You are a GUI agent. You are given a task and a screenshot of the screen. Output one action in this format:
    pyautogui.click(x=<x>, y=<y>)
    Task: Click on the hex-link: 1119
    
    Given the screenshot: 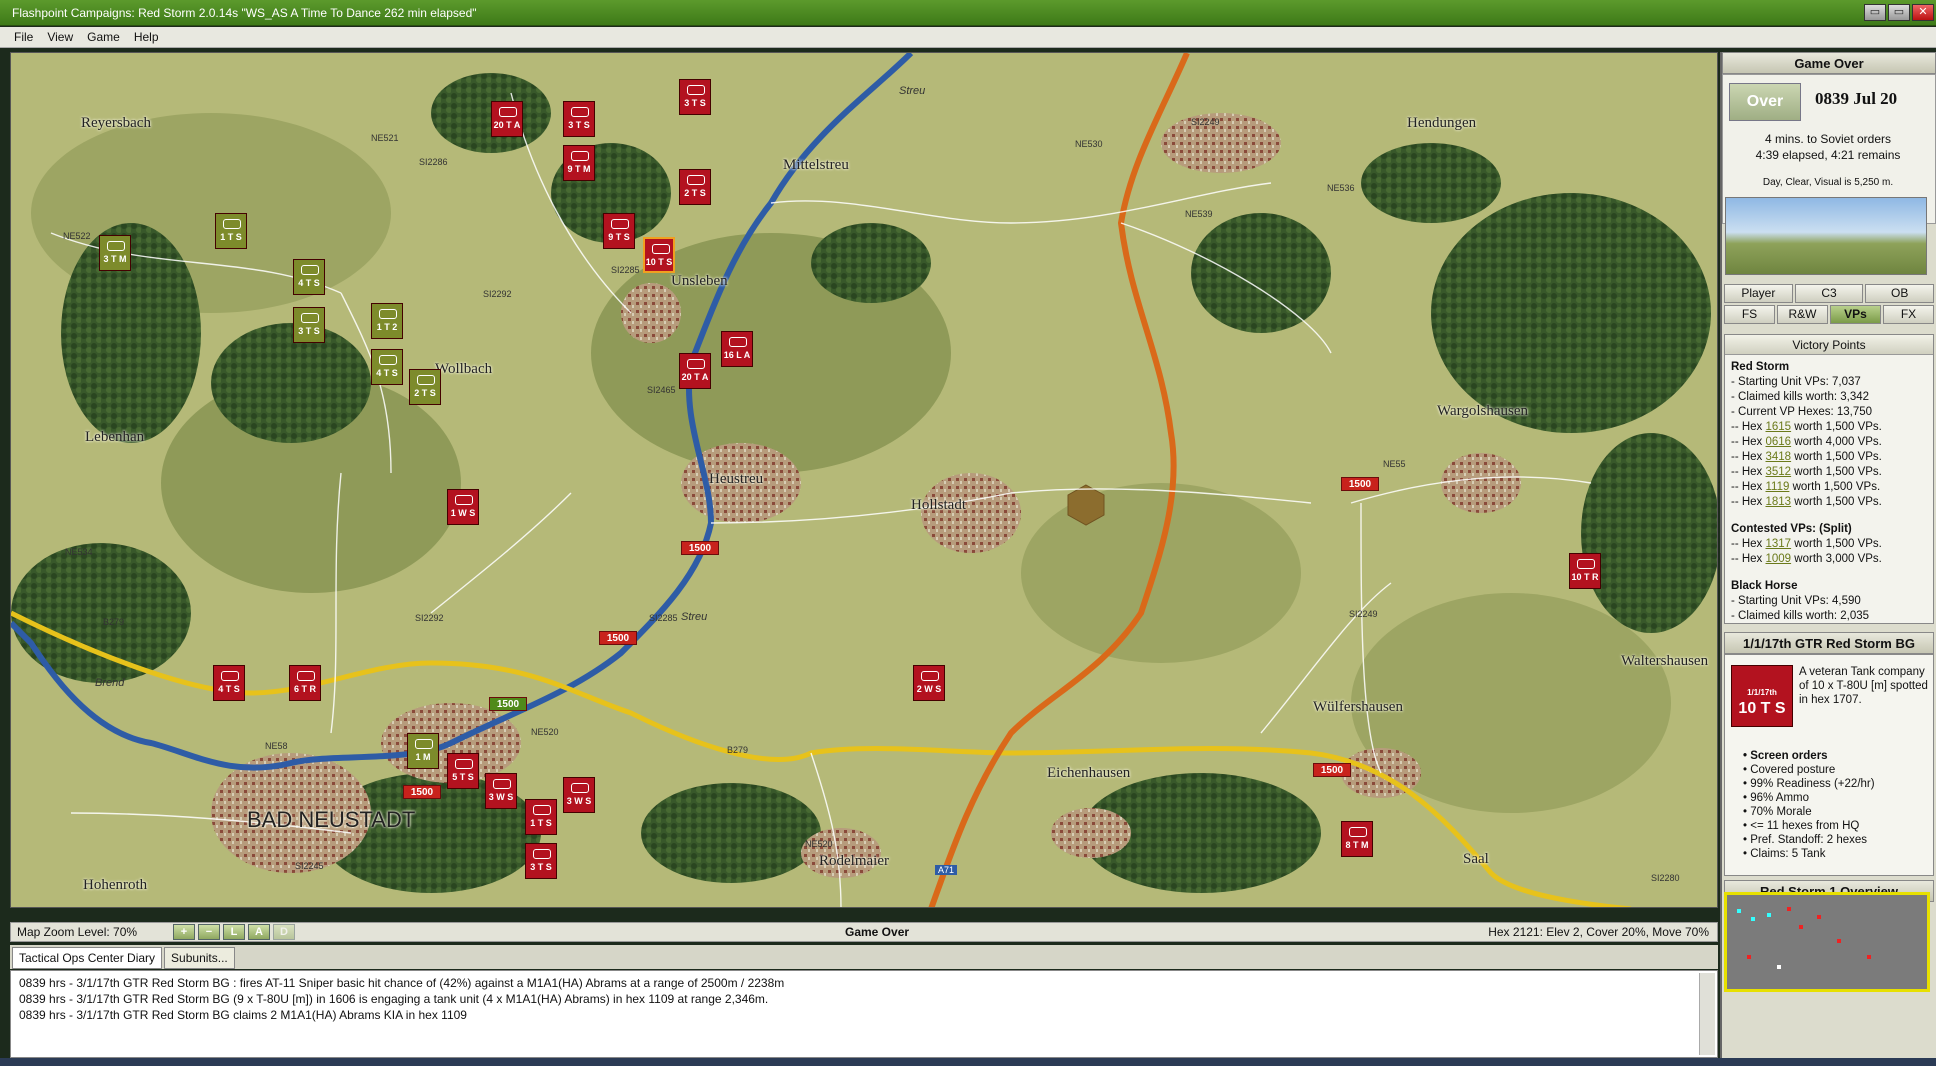 What is the action you would take?
    pyautogui.click(x=1778, y=487)
    